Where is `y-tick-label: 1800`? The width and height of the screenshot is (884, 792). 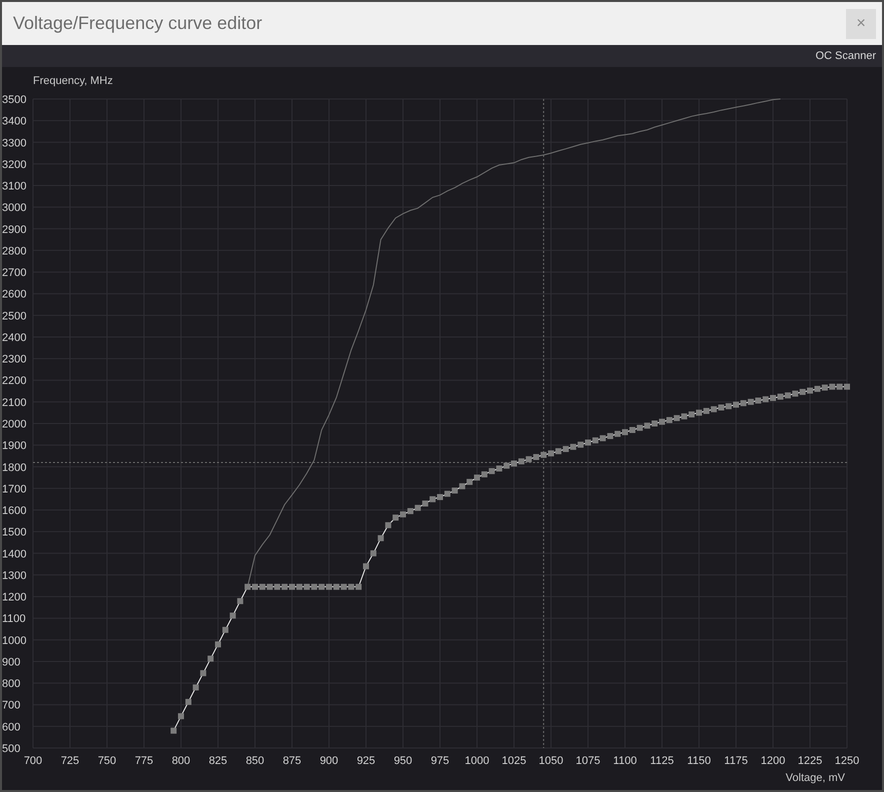
y-tick-label: 1800 is located at coordinates (14, 468).